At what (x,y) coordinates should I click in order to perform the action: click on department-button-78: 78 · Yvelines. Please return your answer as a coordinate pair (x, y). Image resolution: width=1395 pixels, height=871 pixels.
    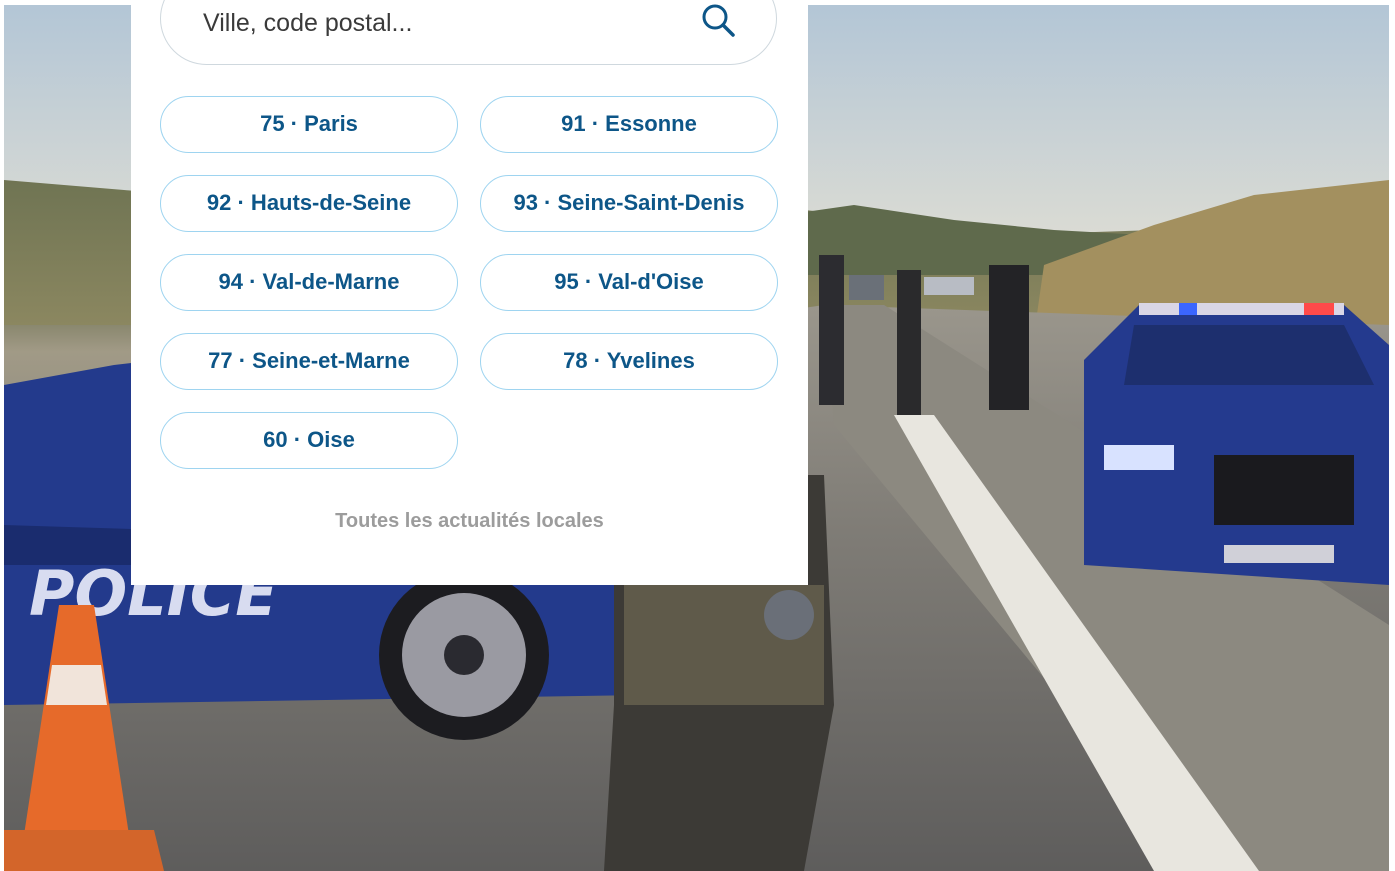
    Looking at the image, I should click on (629, 361).